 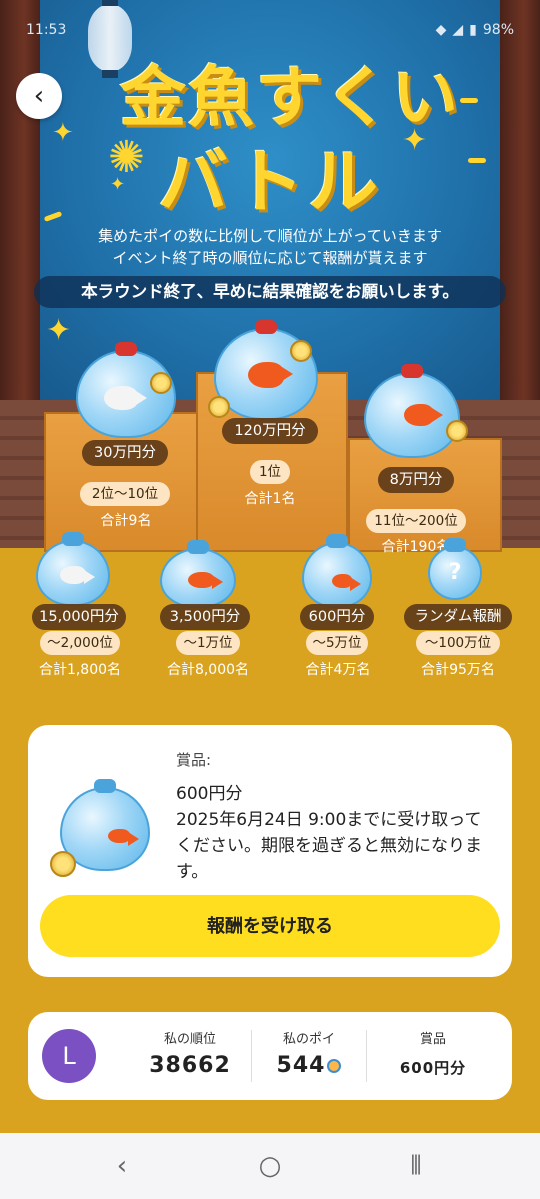 I want to click on status-icons: ◆ ◢ ▮ 98%, so click(x=475, y=30).